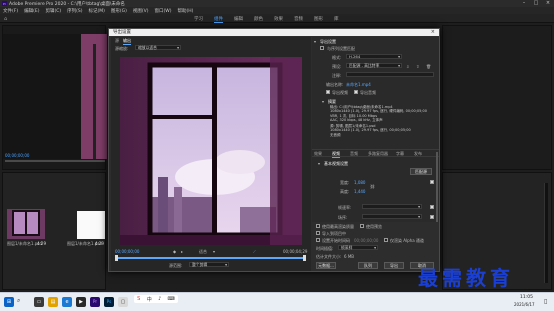 This screenshot has height=311, width=554. Describe the element at coordinates (524, 3) in the screenshot. I see `minimize-icon: –` at that location.